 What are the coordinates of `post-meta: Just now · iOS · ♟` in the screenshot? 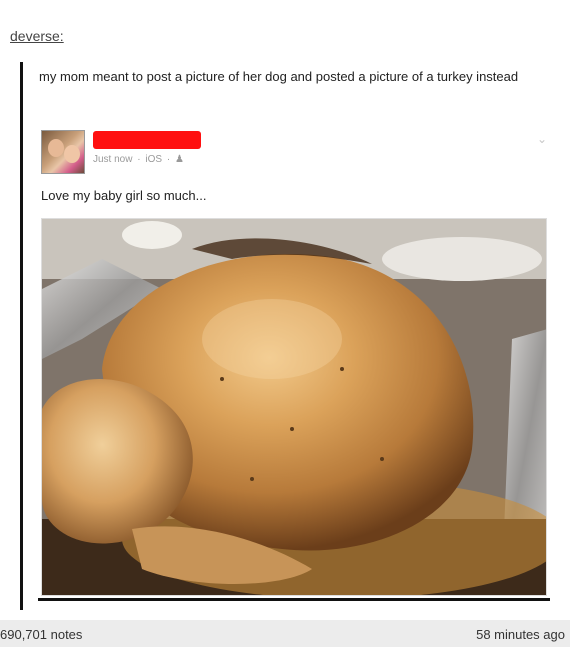 It's located at (138, 159).